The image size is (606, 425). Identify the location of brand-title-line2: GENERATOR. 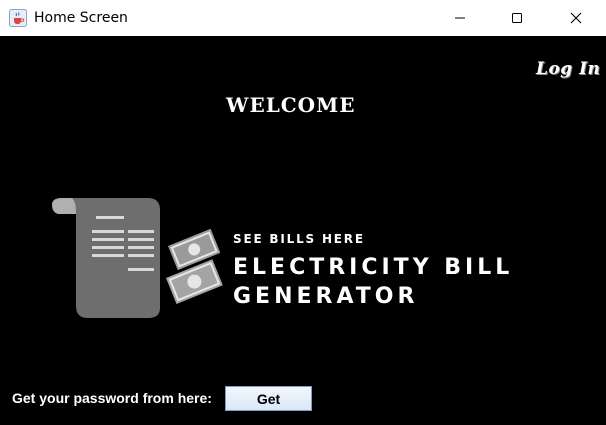
(326, 296).